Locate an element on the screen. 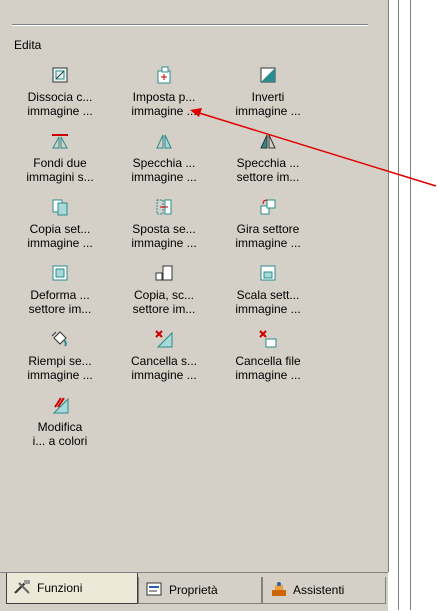 The height and width of the screenshot is (611, 438). tab-bar: Funzioni Proprietà Assistenti is located at coordinates (194, 591).